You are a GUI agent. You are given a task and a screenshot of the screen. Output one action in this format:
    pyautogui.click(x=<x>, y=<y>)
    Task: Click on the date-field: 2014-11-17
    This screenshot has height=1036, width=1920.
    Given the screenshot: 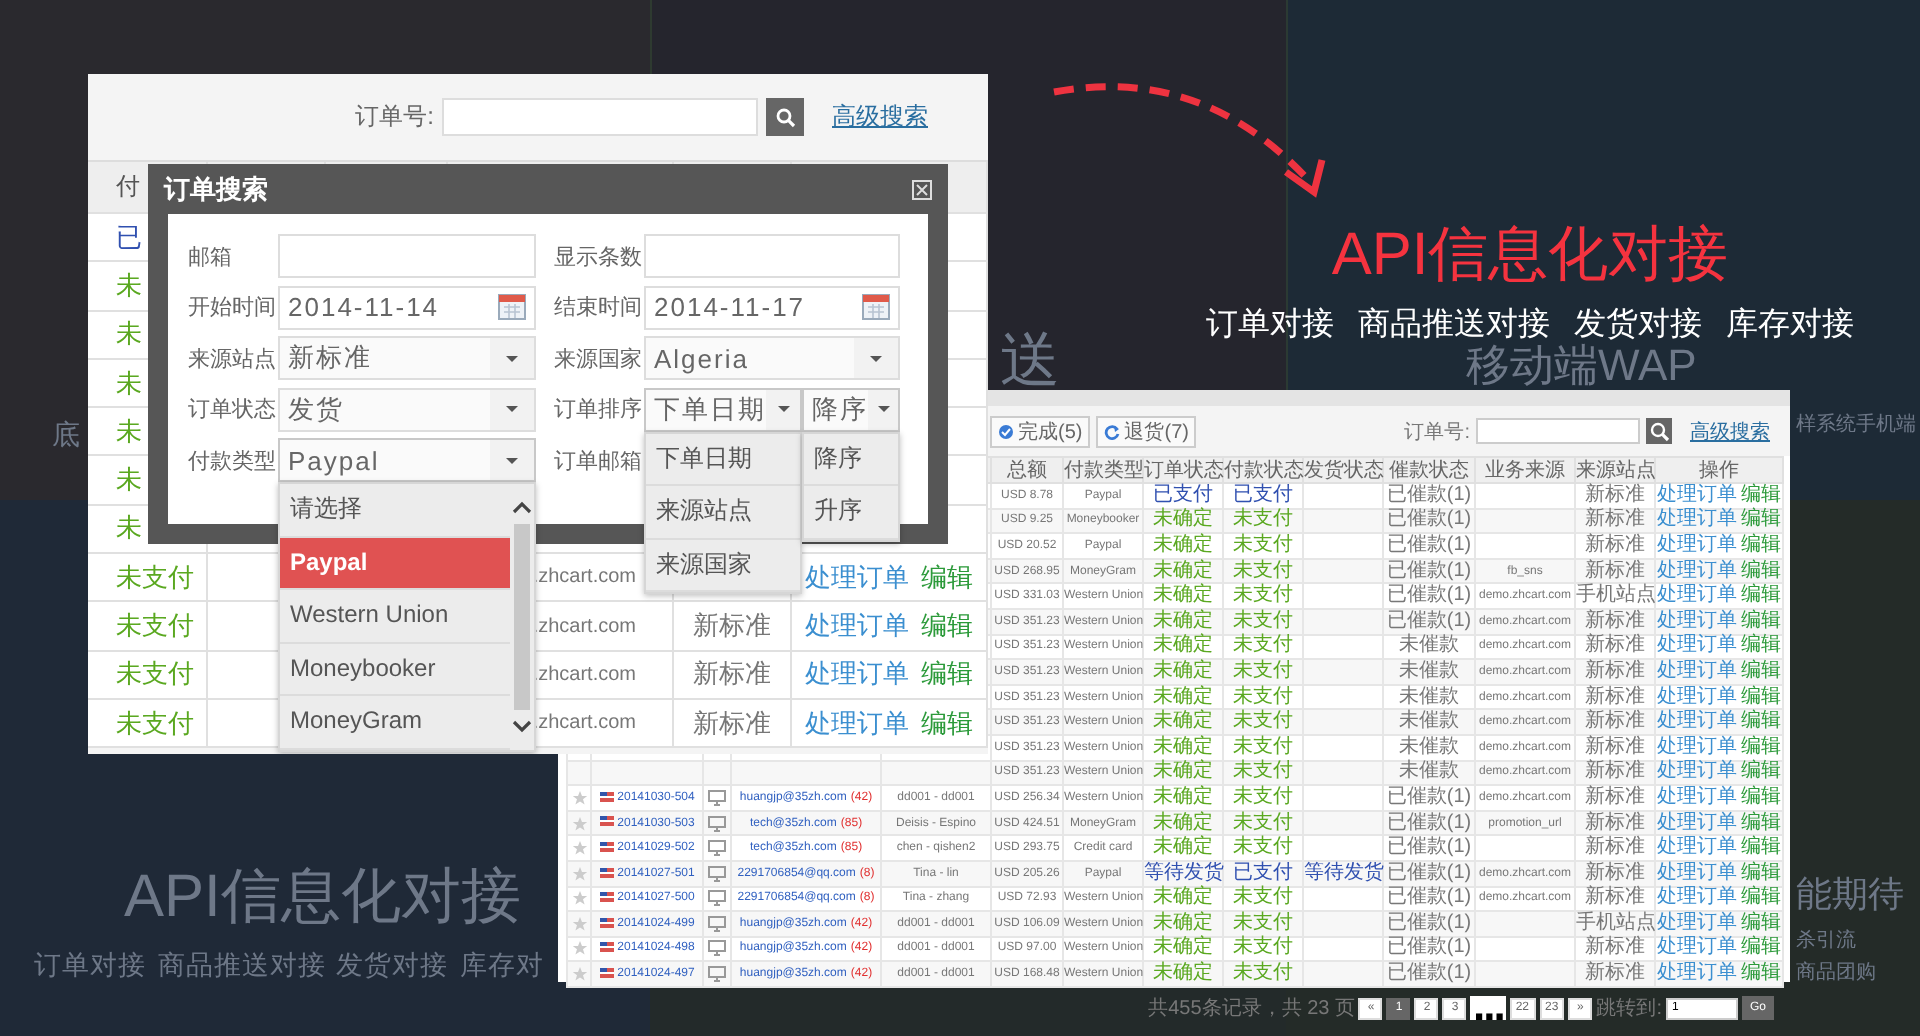 What is the action you would take?
    pyautogui.click(x=772, y=307)
    